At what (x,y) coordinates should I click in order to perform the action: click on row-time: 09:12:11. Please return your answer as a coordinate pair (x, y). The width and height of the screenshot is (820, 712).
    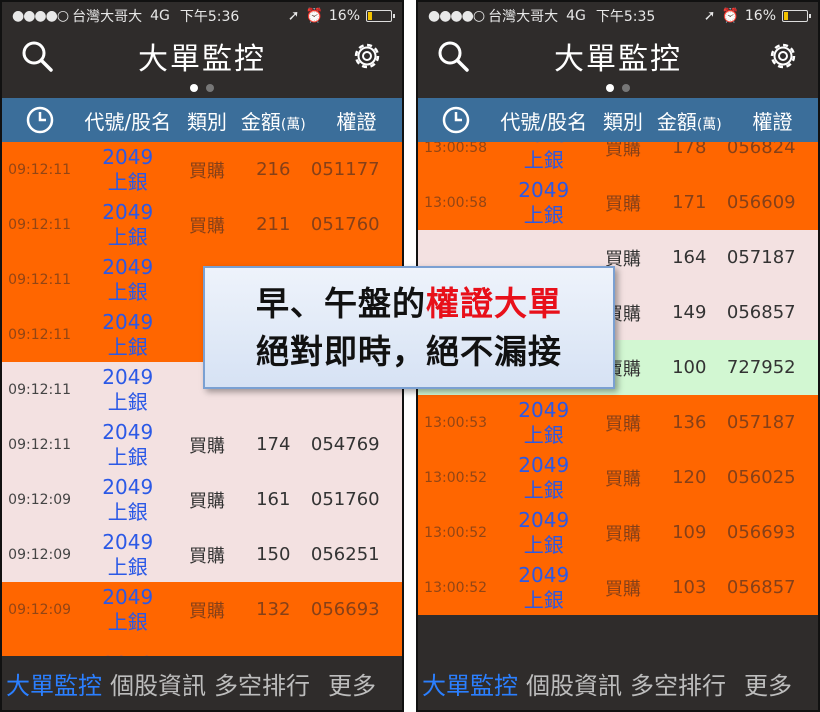
    Looking at the image, I should click on (40, 389).